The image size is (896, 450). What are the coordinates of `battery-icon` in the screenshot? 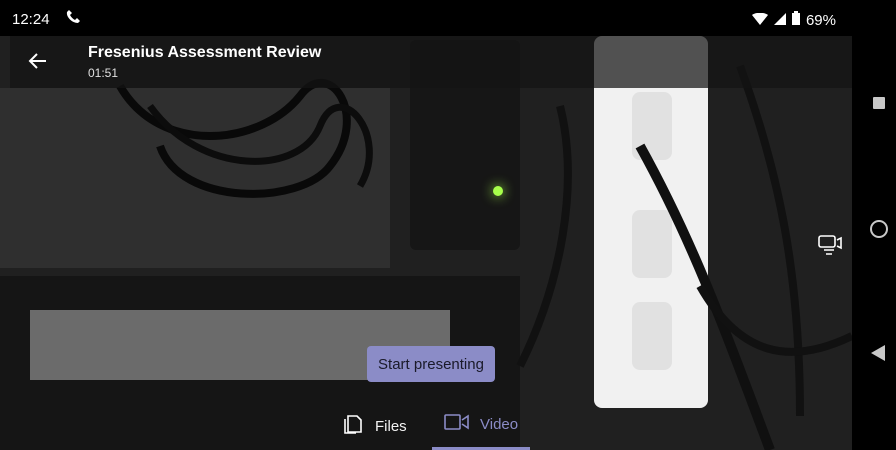 It's located at (795, 20).